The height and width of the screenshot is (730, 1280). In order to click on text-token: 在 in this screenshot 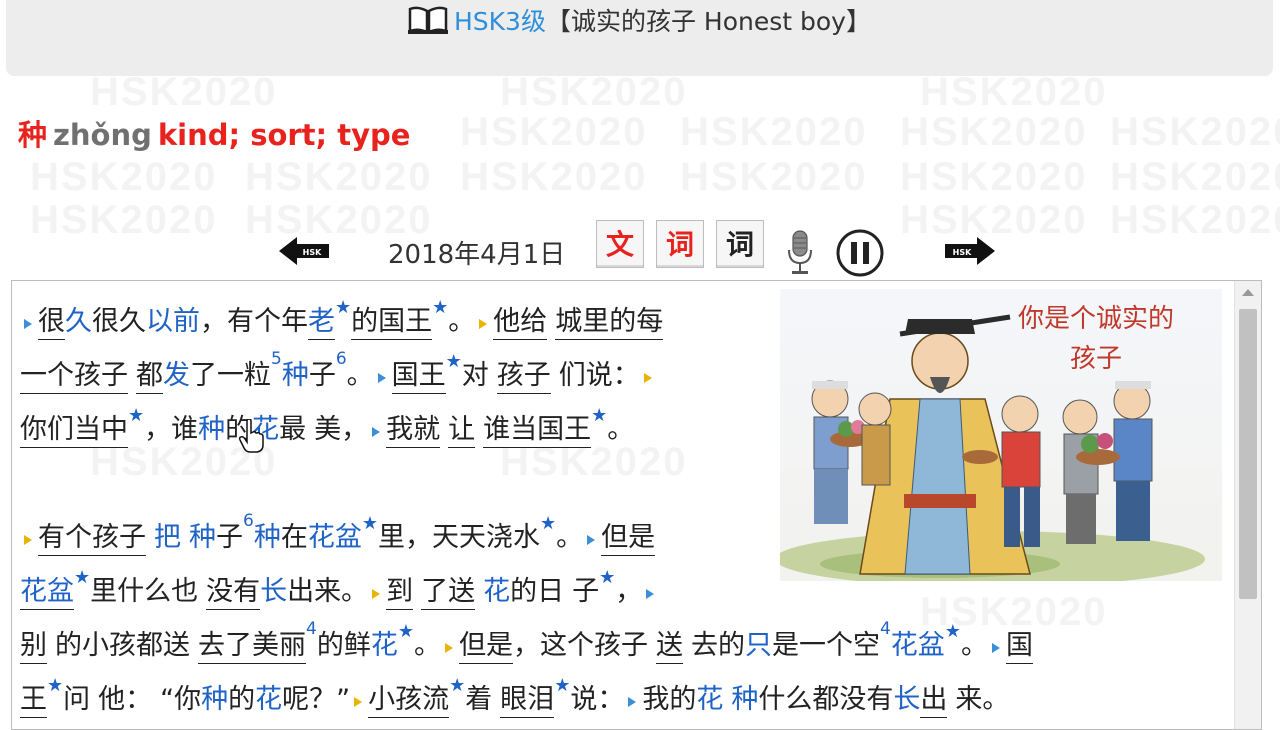, I will do `click(294, 537)`.